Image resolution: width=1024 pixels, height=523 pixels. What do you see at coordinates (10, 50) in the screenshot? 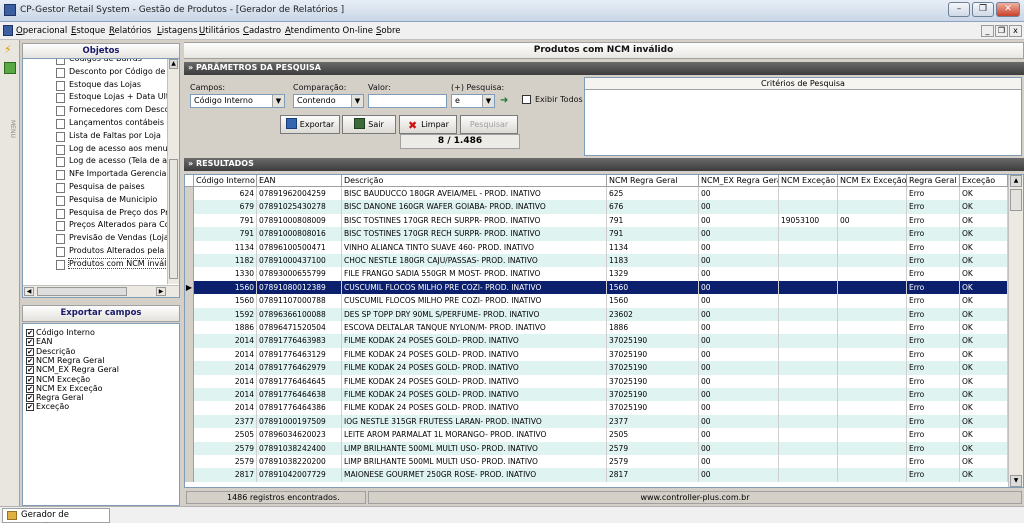
I see `lightning-icon: ⚡` at bounding box center [10, 50].